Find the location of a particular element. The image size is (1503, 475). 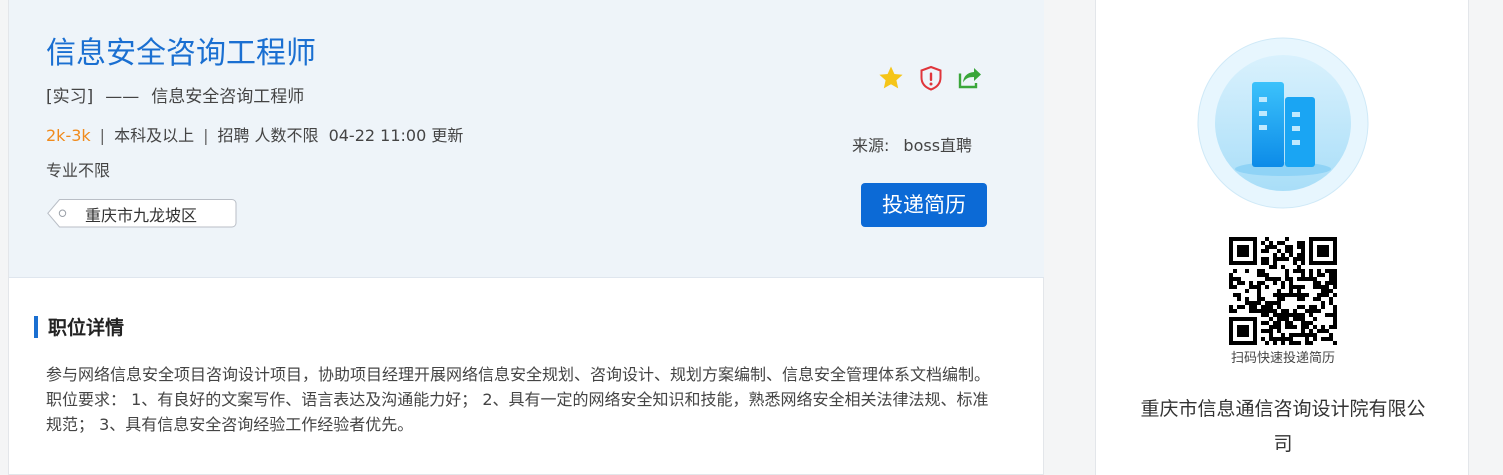

job-meta: 2k-3k | 本科及以上 | 招聘 人数不限 04-22 11:00 更新 is located at coordinates (254, 134).